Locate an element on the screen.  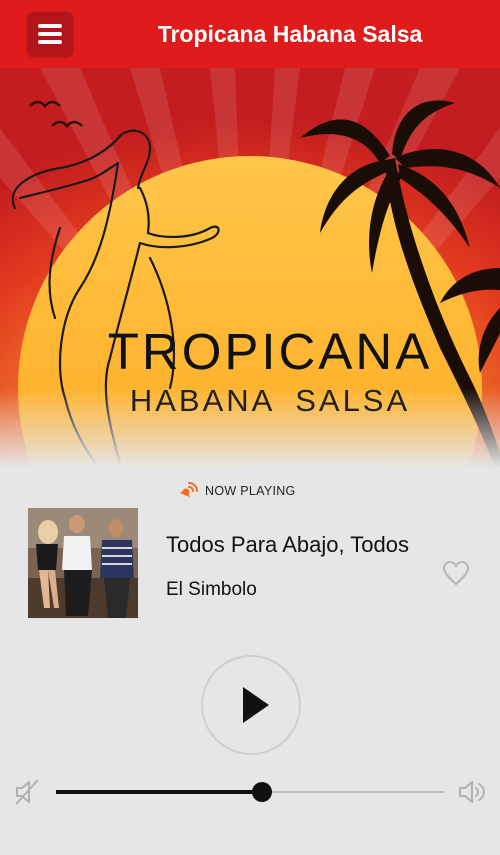
speaker-volume-icon is located at coordinates (473, 792).